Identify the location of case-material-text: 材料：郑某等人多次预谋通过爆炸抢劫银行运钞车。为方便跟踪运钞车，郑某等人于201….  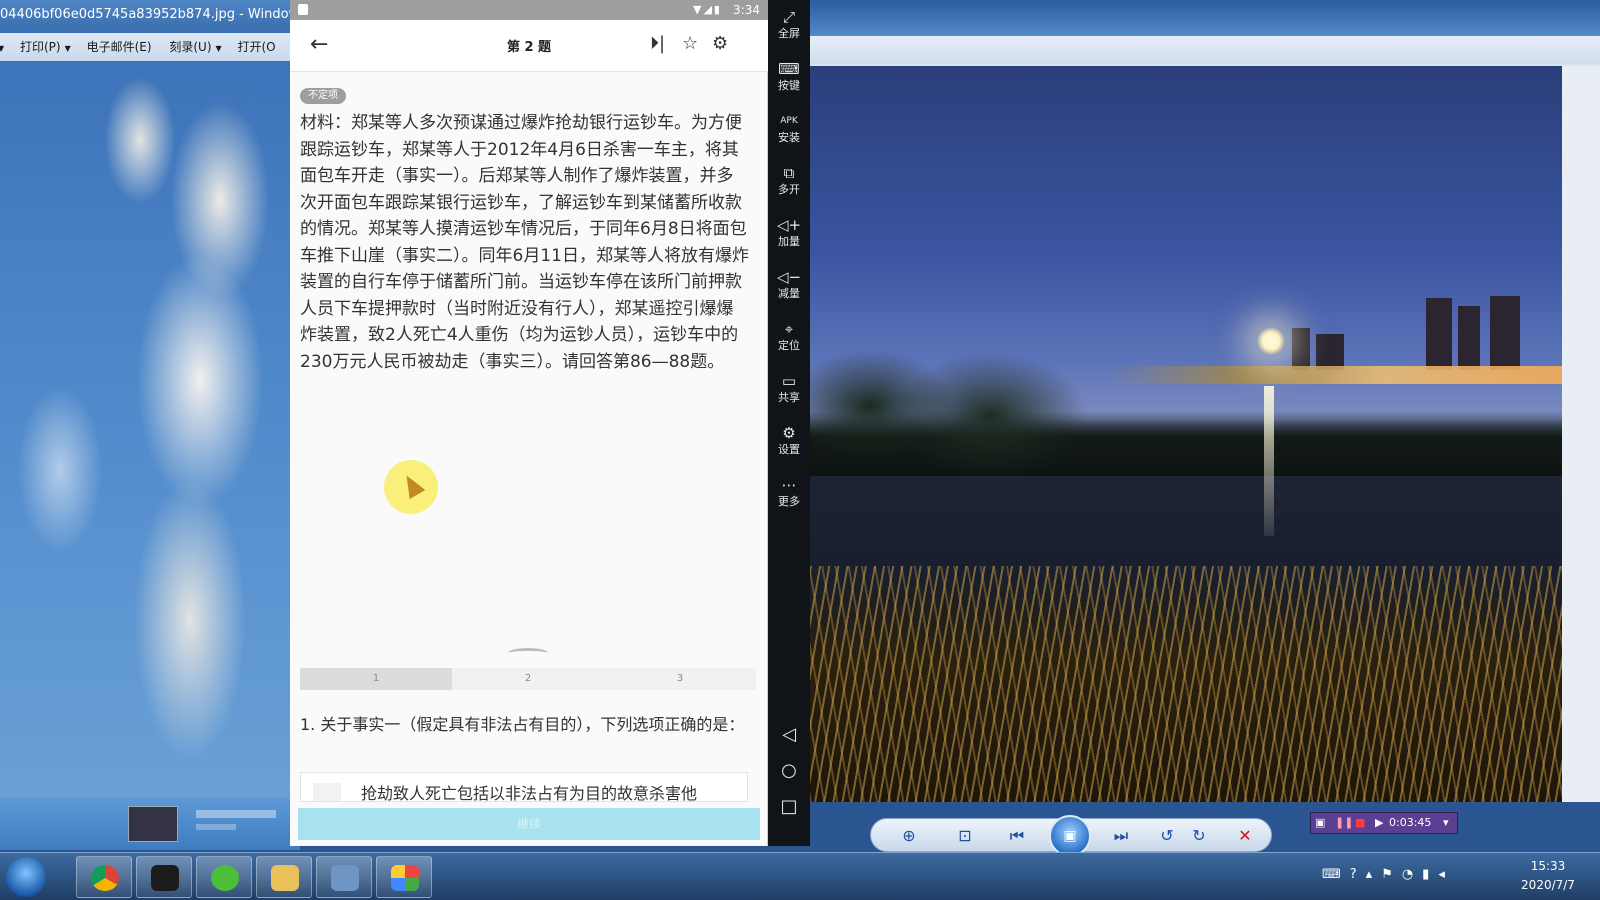
(524, 242).